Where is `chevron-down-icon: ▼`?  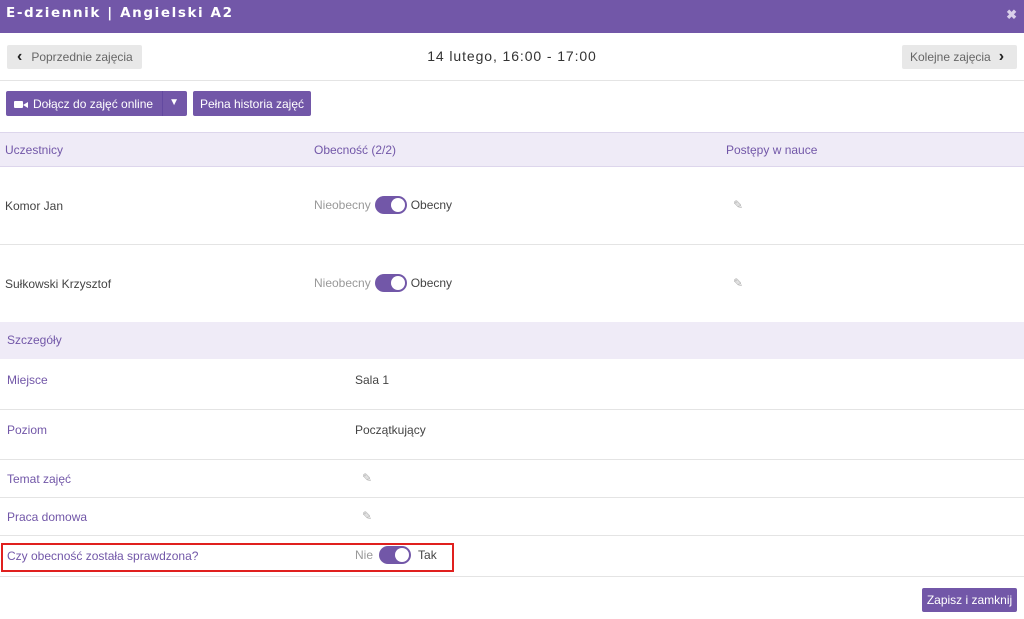 chevron-down-icon: ▼ is located at coordinates (174, 102).